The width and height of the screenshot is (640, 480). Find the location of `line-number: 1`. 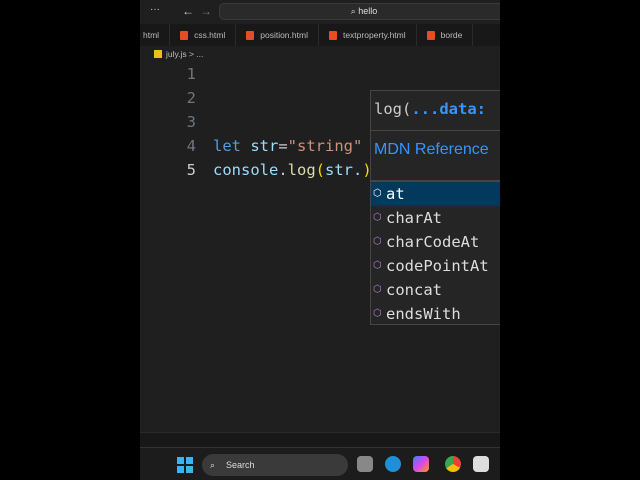

line-number: 1 is located at coordinates (191, 74).